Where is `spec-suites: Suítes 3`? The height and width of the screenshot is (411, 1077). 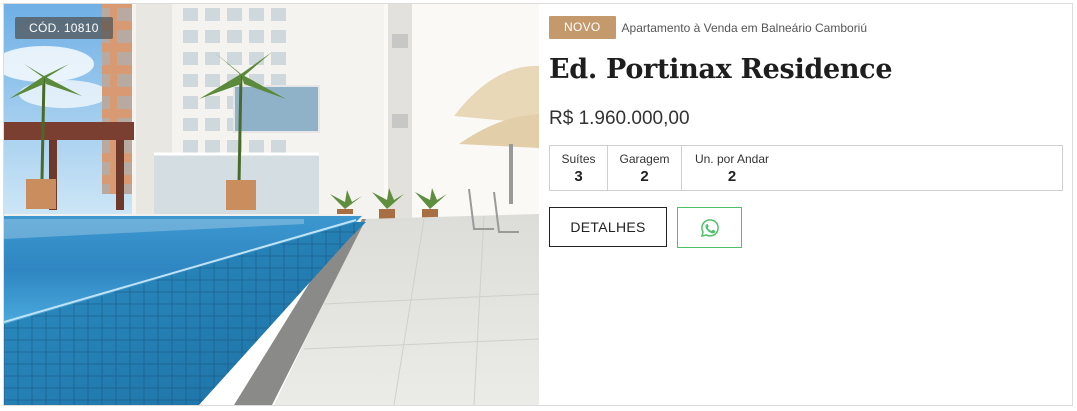
spec-suites: Suítes 3 is located at coordinates (579, 168).